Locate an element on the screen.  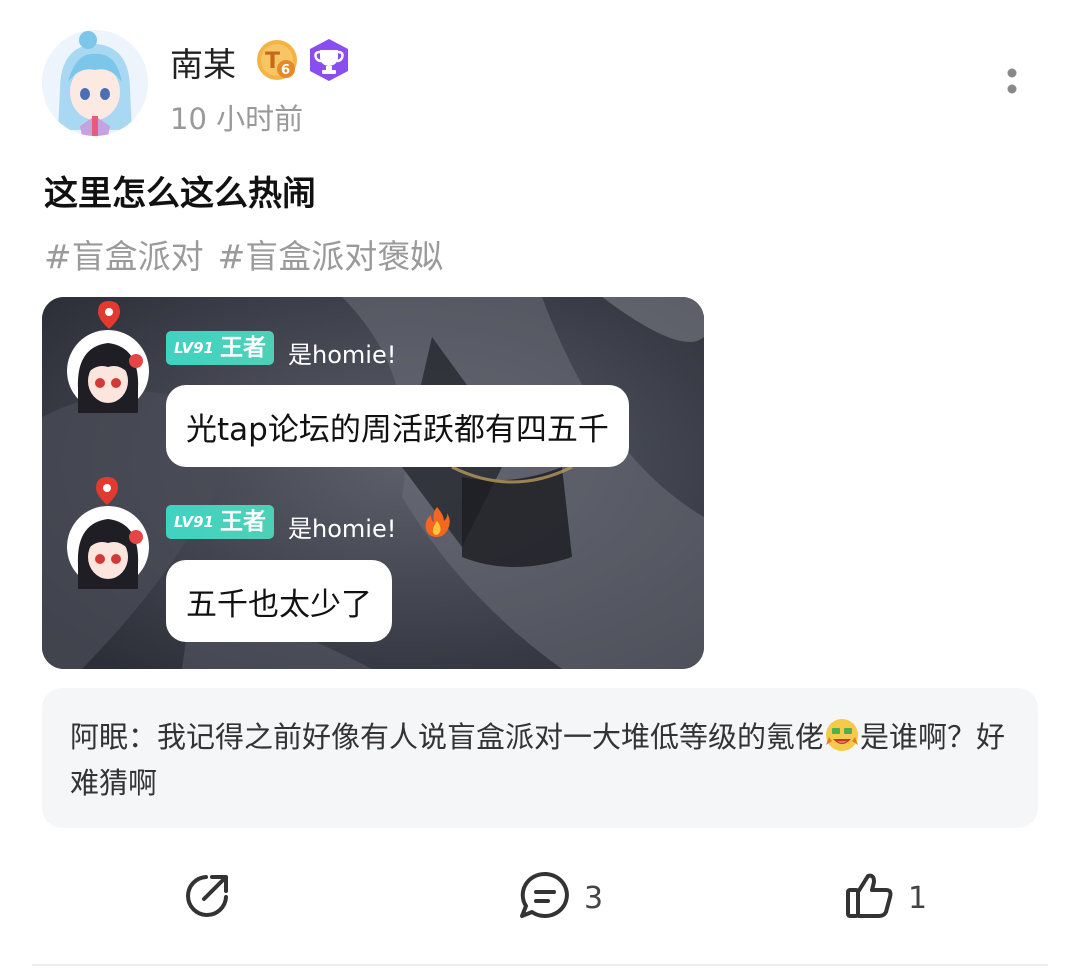
chat-bubble: 光tap论坛的周活跃都有四五千 is located at coordinates (397, 426).